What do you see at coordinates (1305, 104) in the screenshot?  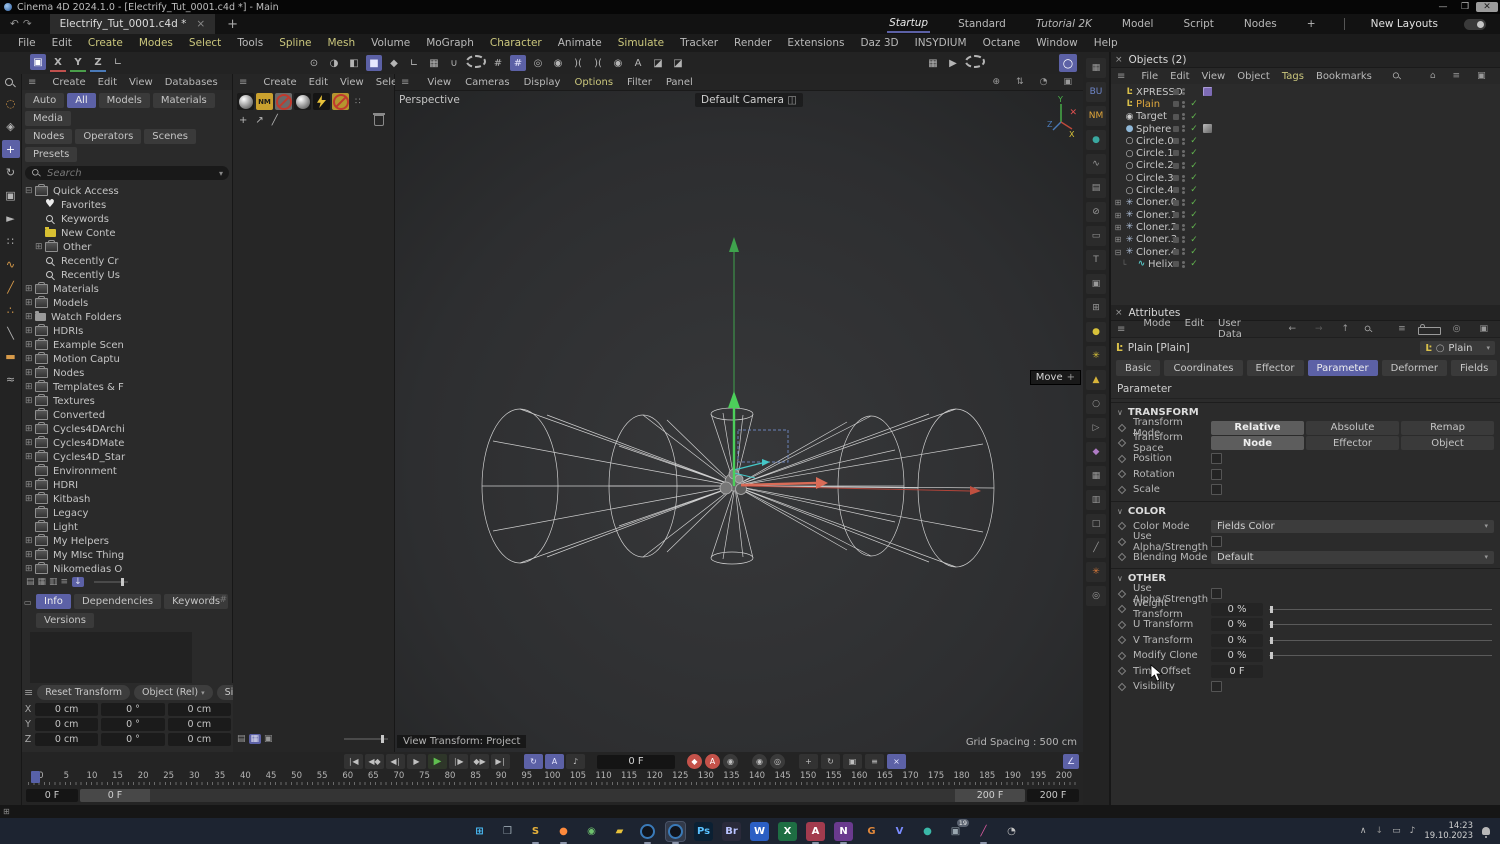 I see `object-row: Ŀ Plain ✓` at bounding box center [1305, 104].